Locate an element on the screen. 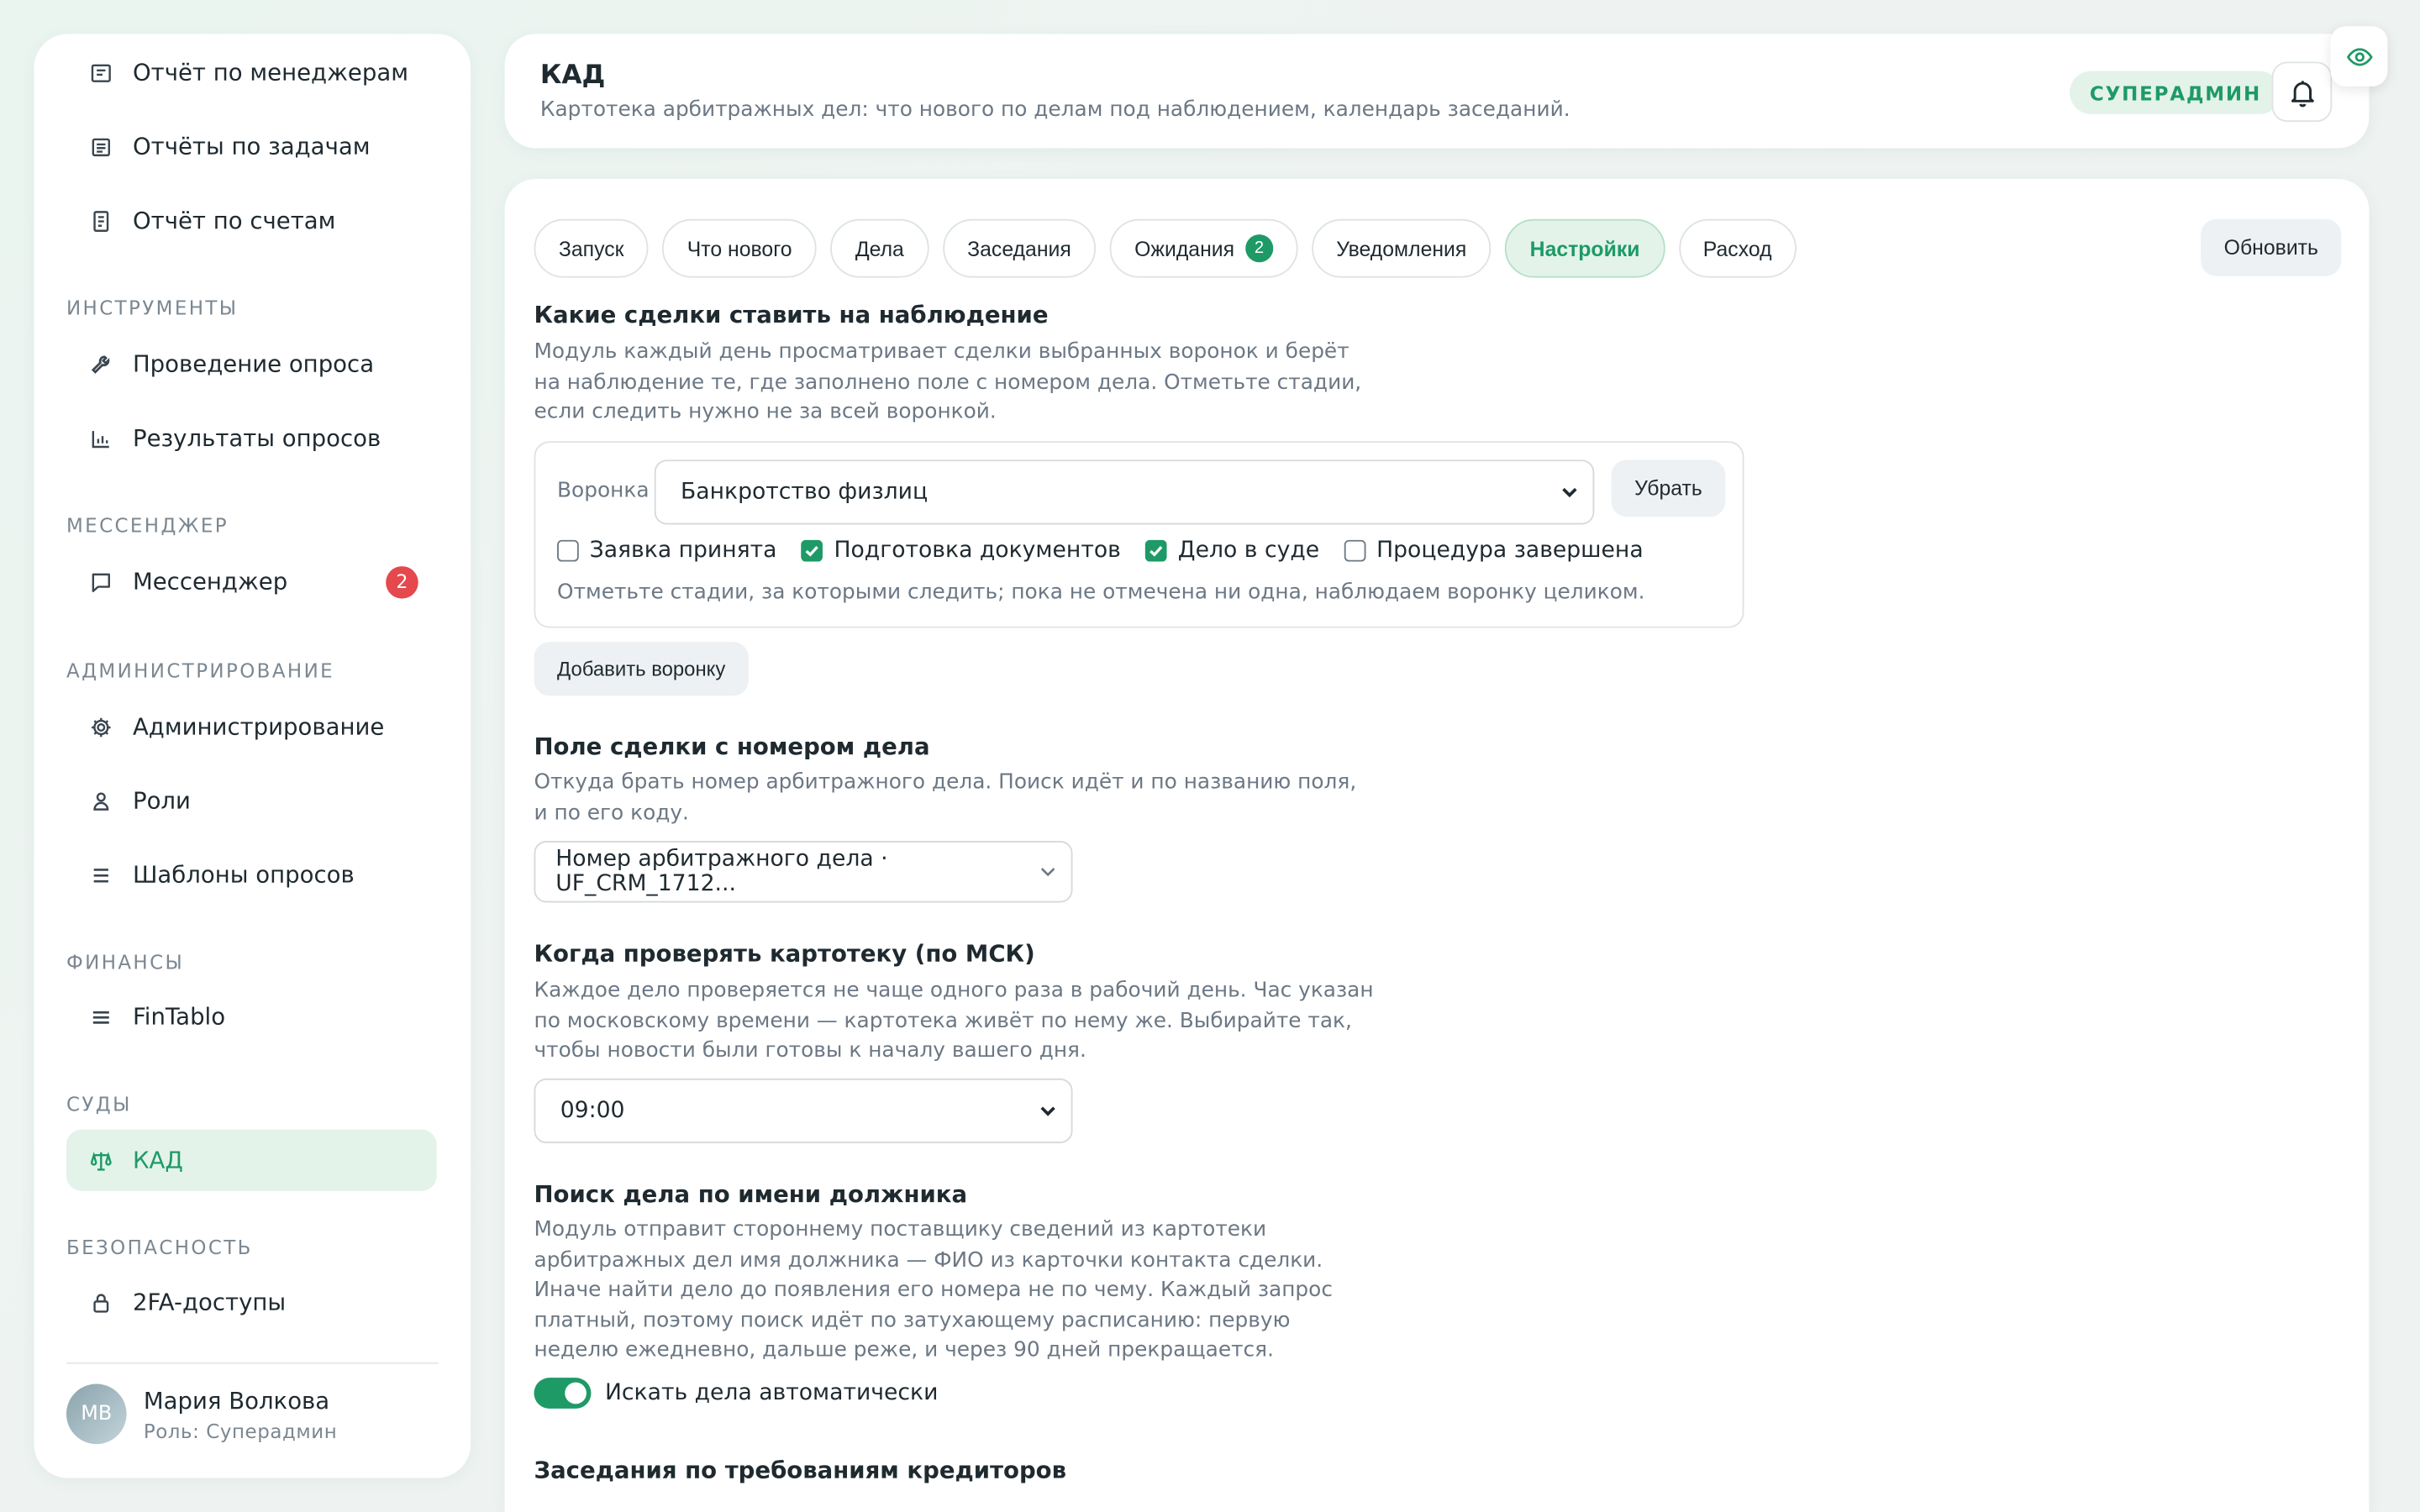  stage-checkbox-application: Заявка принята is located at coordinates (667, 551).